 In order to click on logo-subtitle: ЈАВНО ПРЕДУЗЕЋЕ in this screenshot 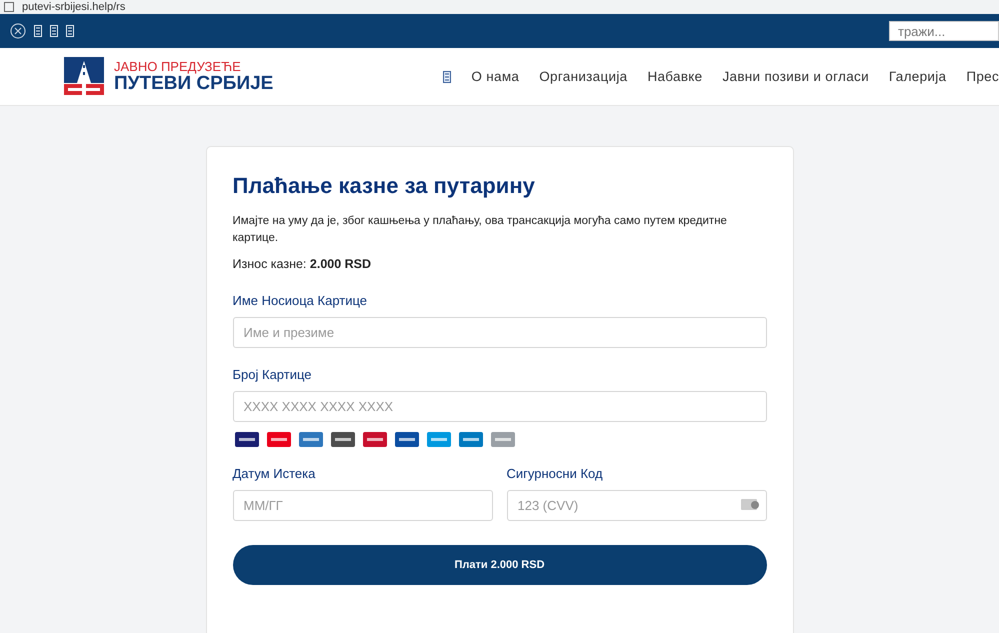, I will do `click(178, 67)`.